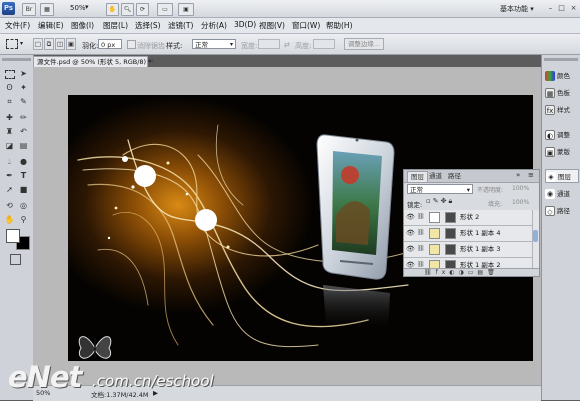 The width and height of the screenshot is (580, 401). Describe the element at coordinates (518, 175) in the screenshot. I see `collapse-icon: »` at that location.